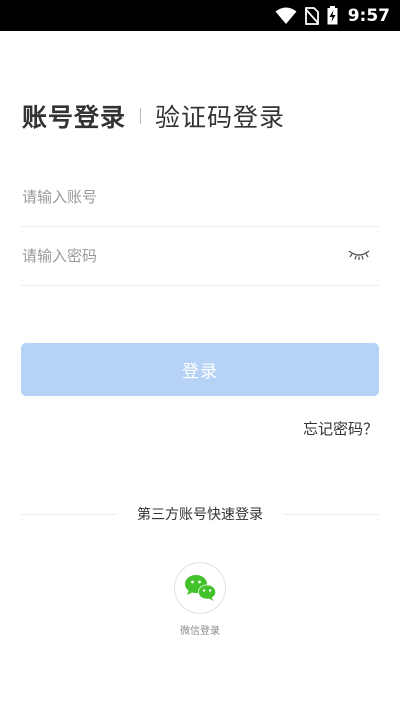 This screenshot has height=711, width=400. I want to click on third-party-divider: 第三方账号快速登录, so click(200, 514).